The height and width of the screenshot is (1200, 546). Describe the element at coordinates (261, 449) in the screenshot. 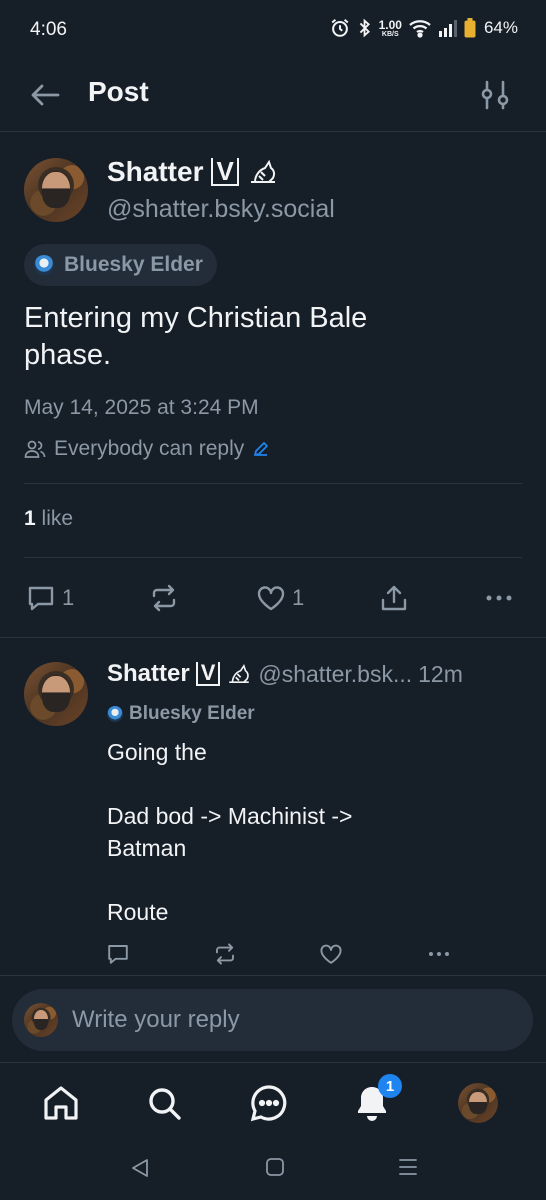

I see `pencil-icon` at that location.